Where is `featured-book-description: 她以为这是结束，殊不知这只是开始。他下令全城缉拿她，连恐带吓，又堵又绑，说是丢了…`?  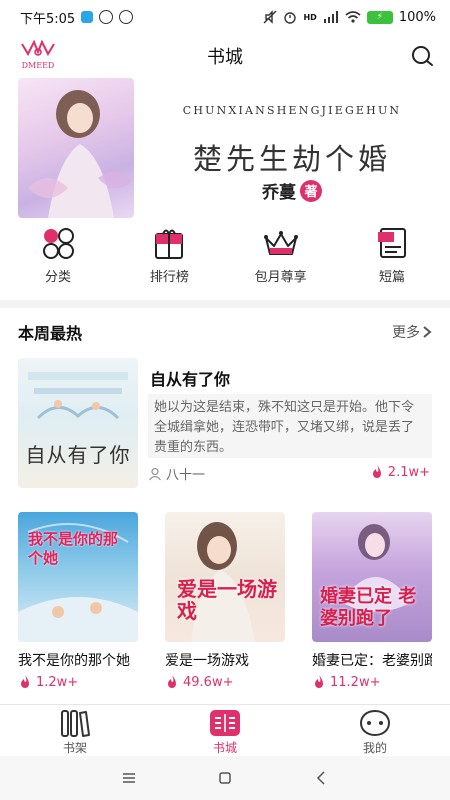 featured-book-description: 她以为这是结束，殊不知这只是开始。他下令全城缉拿她，连恐带吓，又堵又绑，说是丢了… is located at coordinates (290, 426).